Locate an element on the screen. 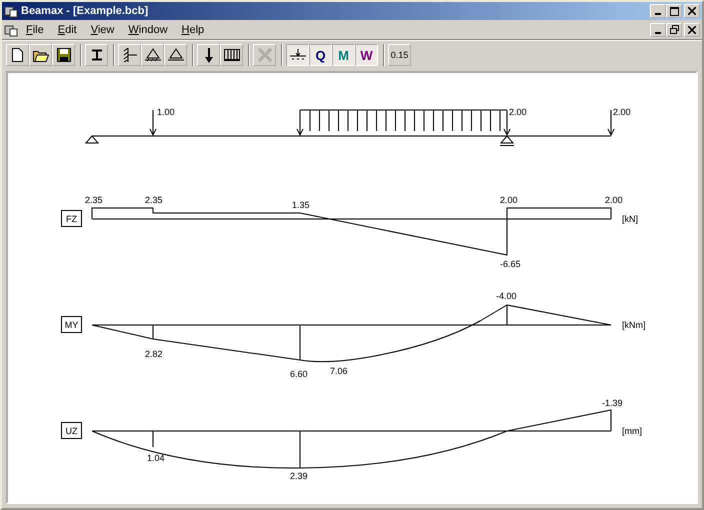 Image resolution: width=704 pixels, height=510 pixels. menu-item: File is located at coordinates (35, 29).